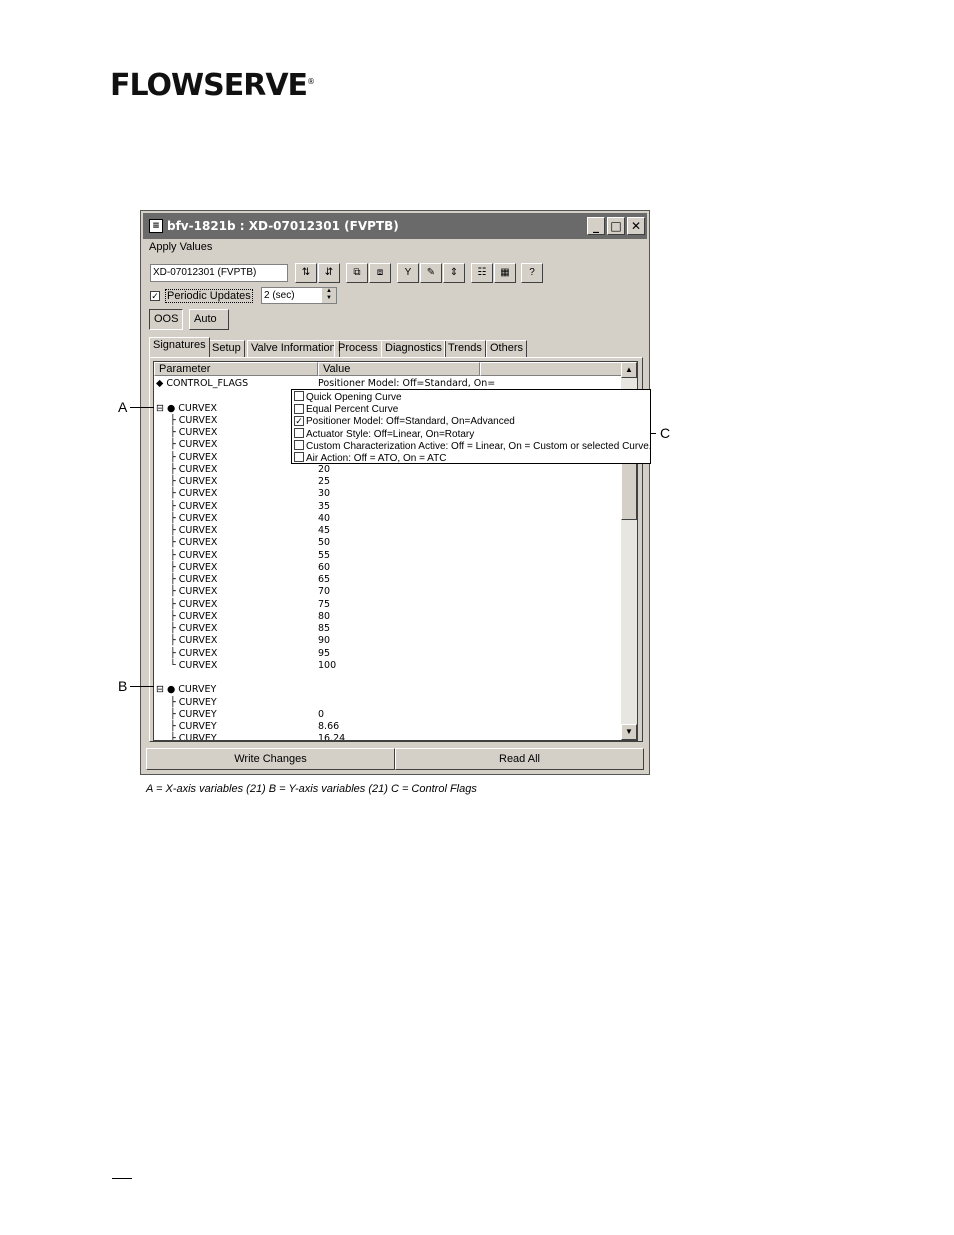 The image size is (954, 1235). I want to click on parameter-name: ⊟ ● CURVEY, so click(186, 690).